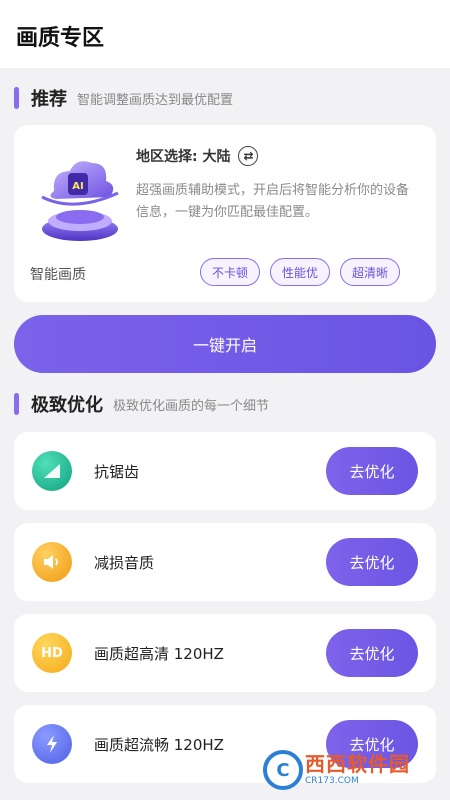 This screenshot has width=450, height=800. What do you see at coordinates (225, 653) in the screenshot?
I see `optimize-item-uhd: HD 画质超高清 120HZ 去优化` at bounding box center [225, 653].